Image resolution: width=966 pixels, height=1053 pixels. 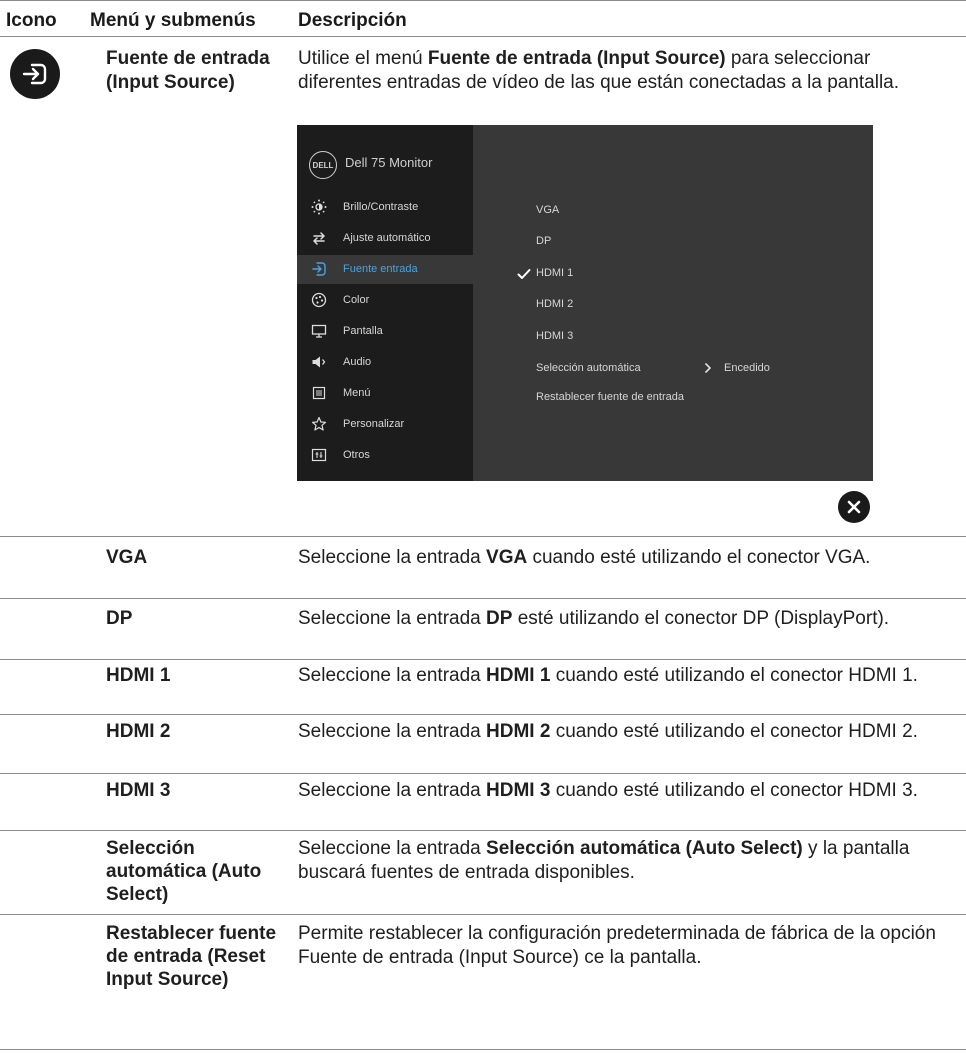 What do you see at coordinates (356, 455) in the screenshot?
I see `osd-item-label: Otros` at bounding box center [356, 455].